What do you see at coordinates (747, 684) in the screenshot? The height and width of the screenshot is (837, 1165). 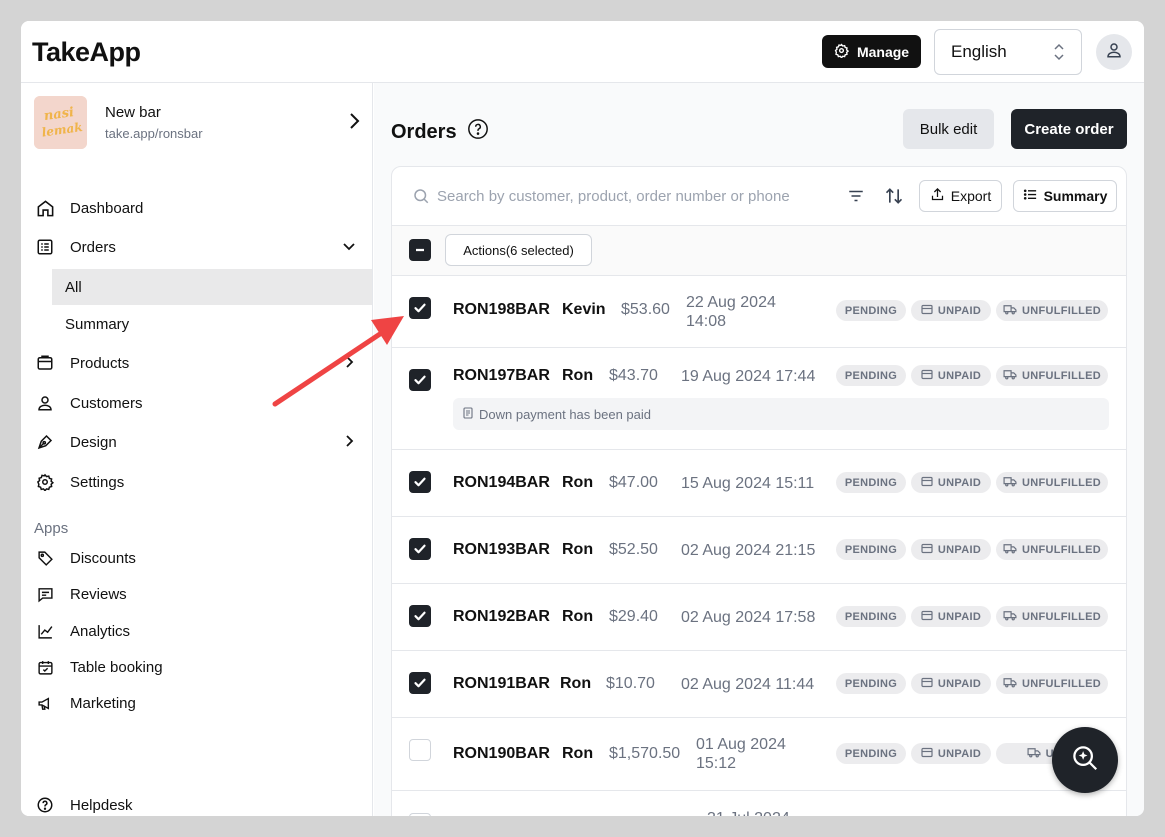 I see `order-date: 02 Aug 2024 11:44` at bounding box center [747, 684].